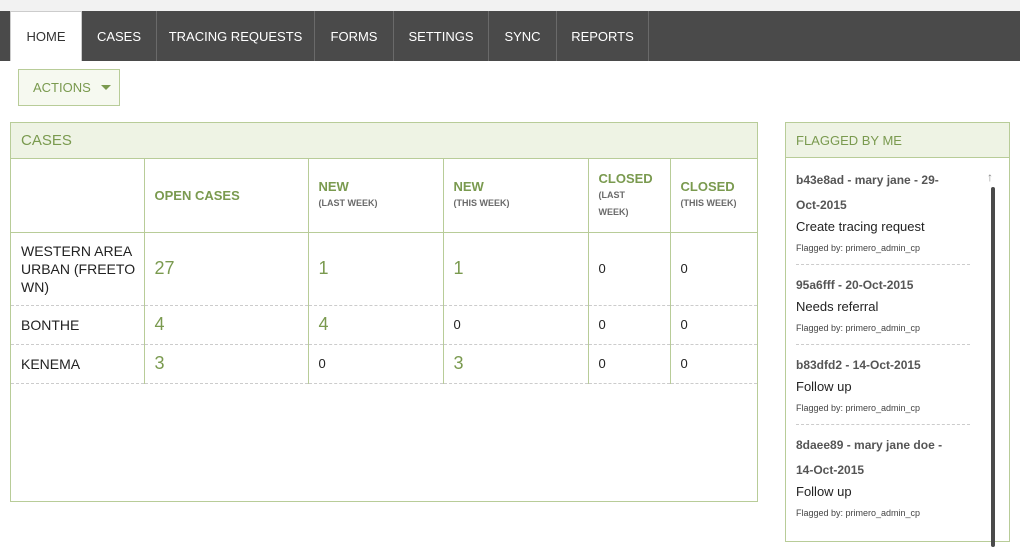 This screenshot has height=547, width=1020. I want to click on table-row: WESTERN AREA URBAN (FREETO WN) 27 1 1 0 0, so click(384, 269).